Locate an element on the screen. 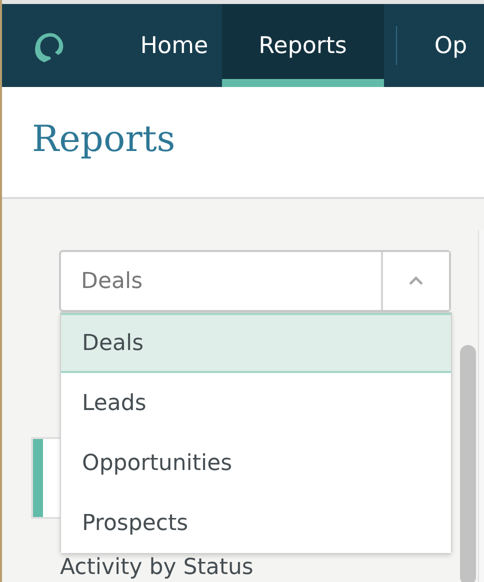  select-value: Deals is located at coordinates (112, 282).